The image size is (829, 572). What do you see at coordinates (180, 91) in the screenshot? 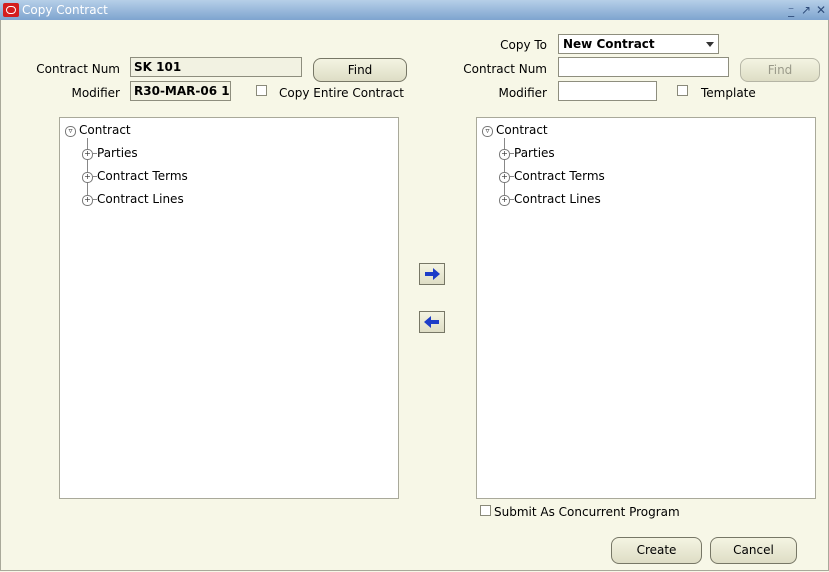
I see `source-modifier-field: R30-MAR-06 16:` at bounding box center [180, 91].